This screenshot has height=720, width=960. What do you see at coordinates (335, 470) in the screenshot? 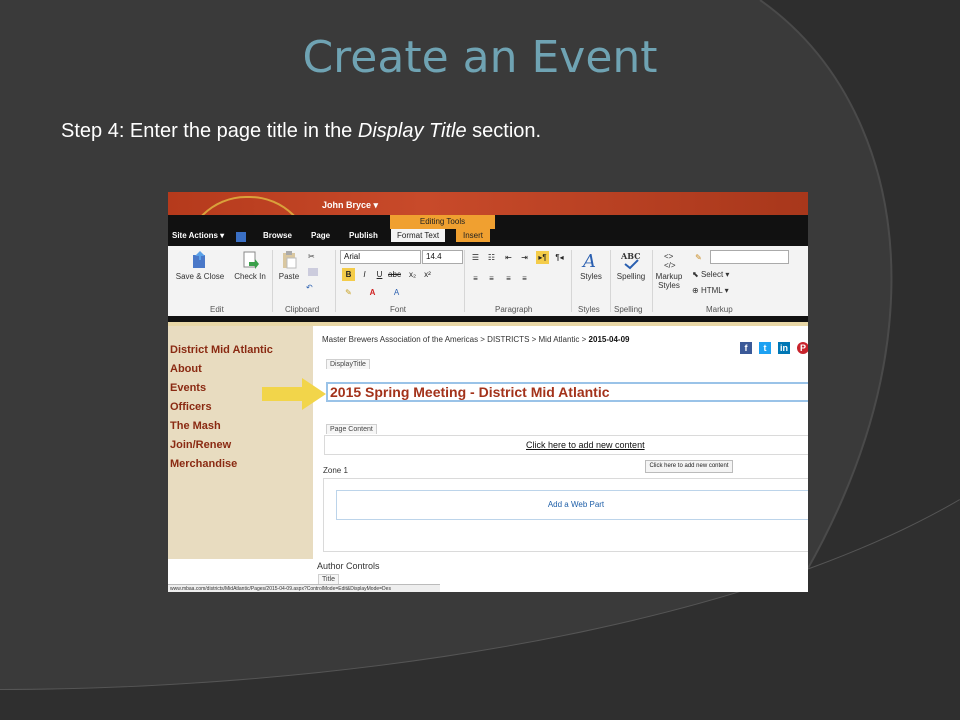
I see `zone-label: Zone 1` at bounding box center [335, 470].